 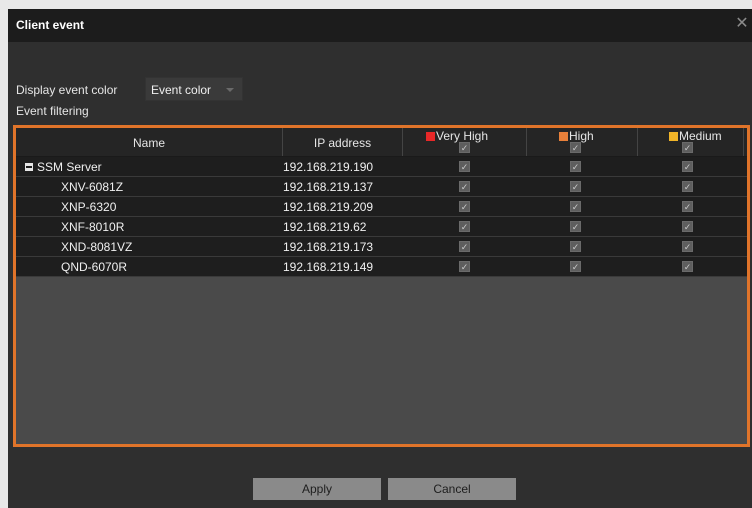 I want to click on device-name: XNV-6081Z, so click(x=92, y=187).